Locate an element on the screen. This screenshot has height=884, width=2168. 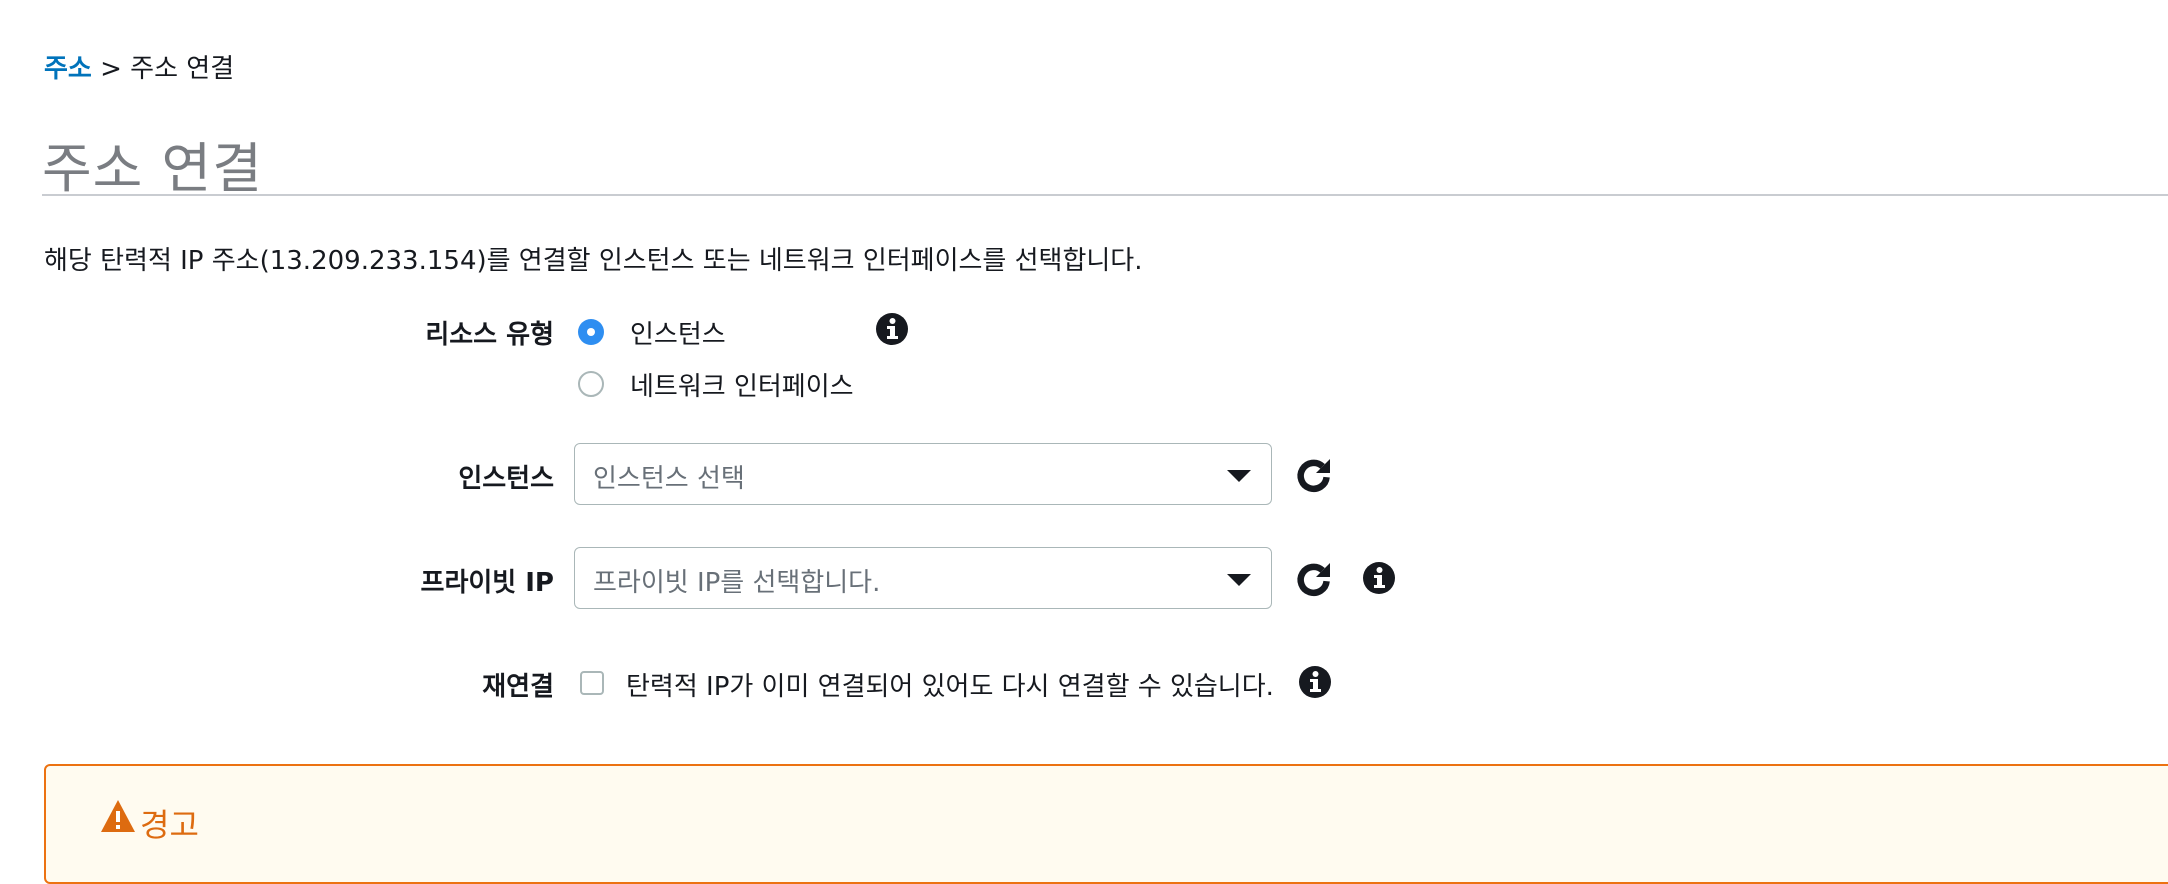
radio-network-interface is located at coordinates (591, 384).